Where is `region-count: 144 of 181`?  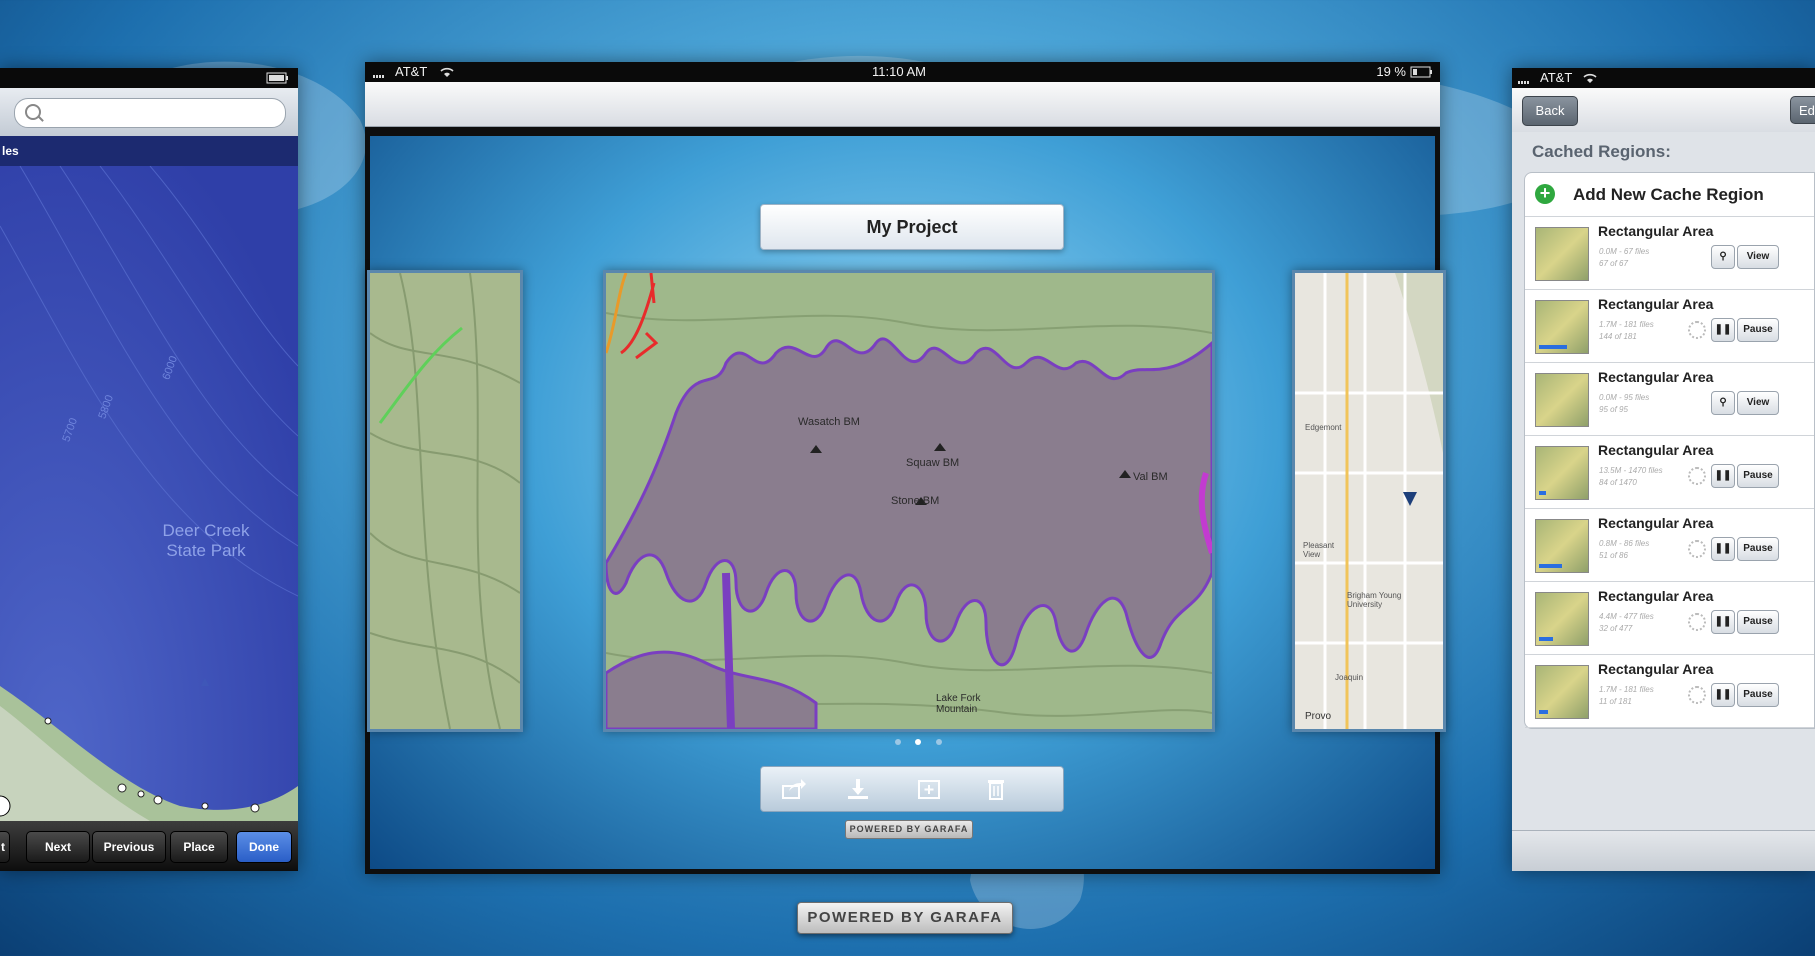 region-count: 144 of 181 is located at coordinates (1618, 336).